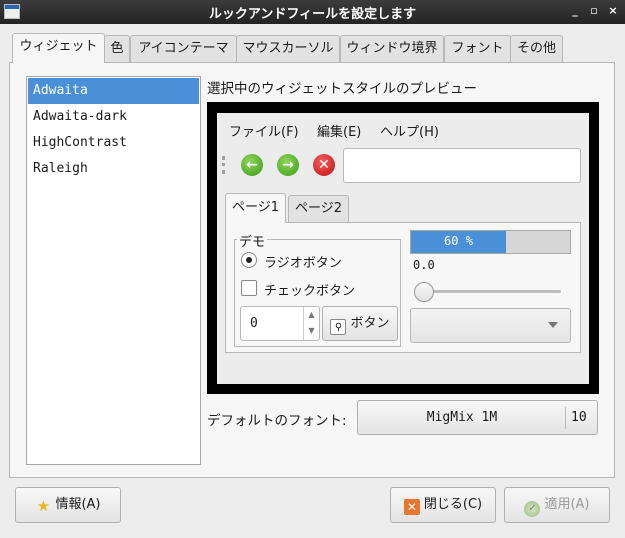 The image size is (625, 538). I want to click on window-title: ルックアンドフィールを設定します, so click(312, 14).